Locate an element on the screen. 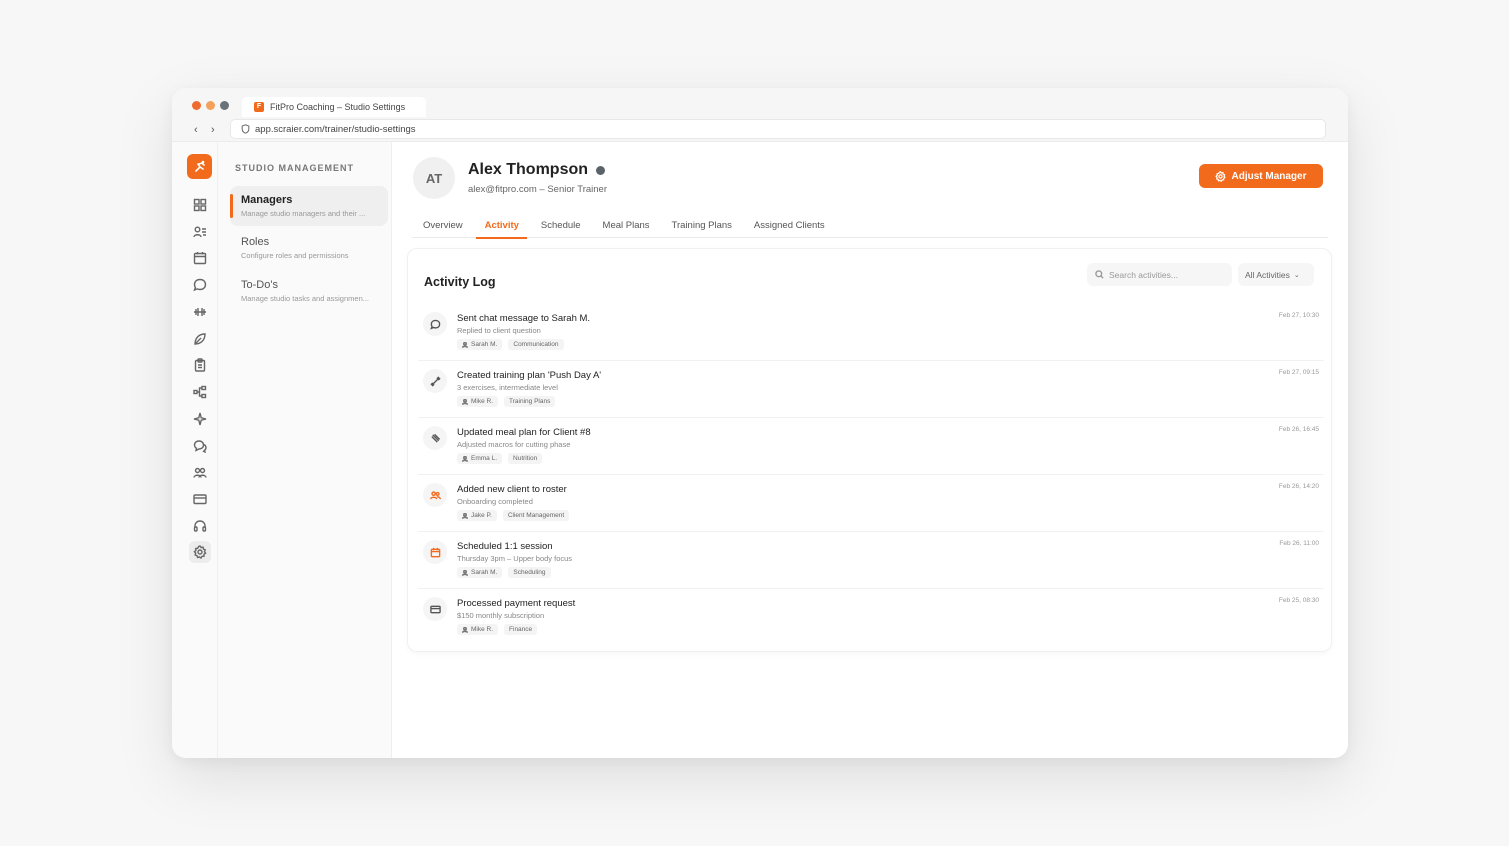  person-name: Sarah M. is located at coordinates (484, 344).